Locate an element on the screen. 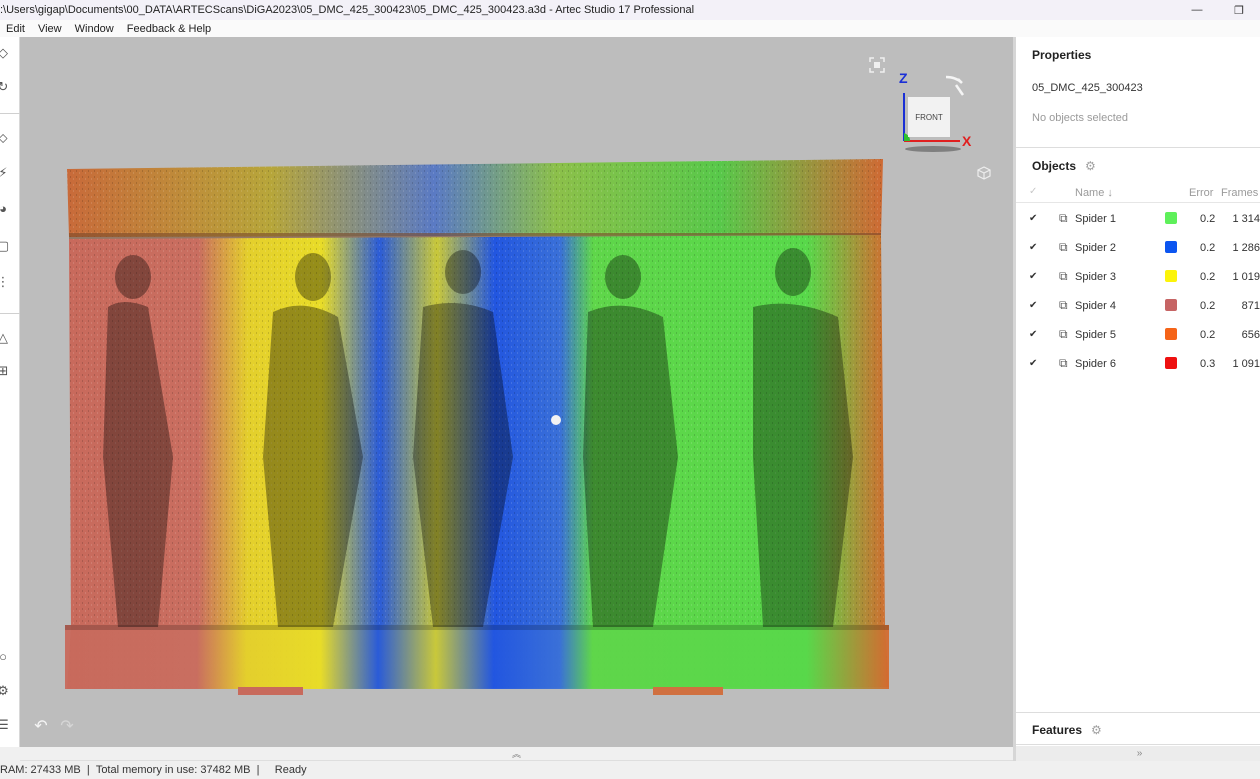 The width and height of the screenshot is (1260, 779). app-status: Ready is located at coordinates (290, 770).